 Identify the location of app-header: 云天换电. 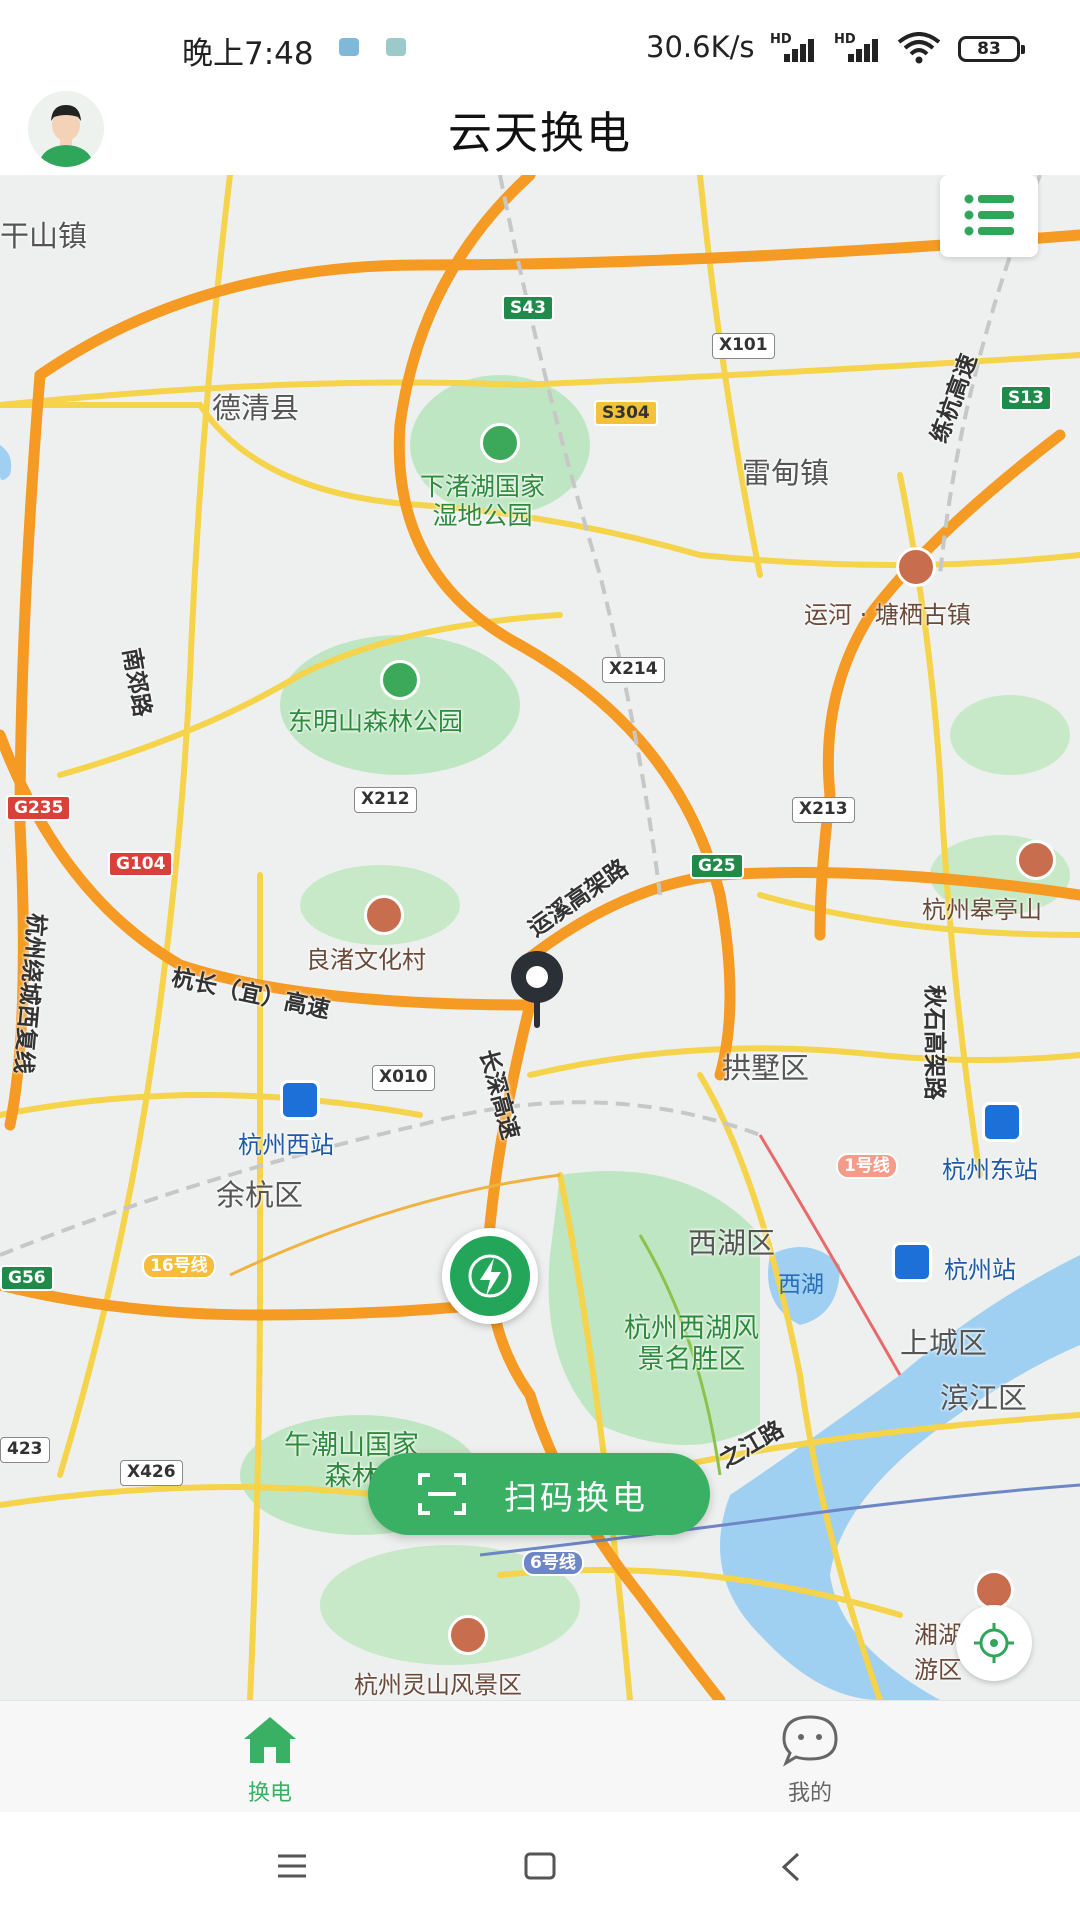
(540, 133).